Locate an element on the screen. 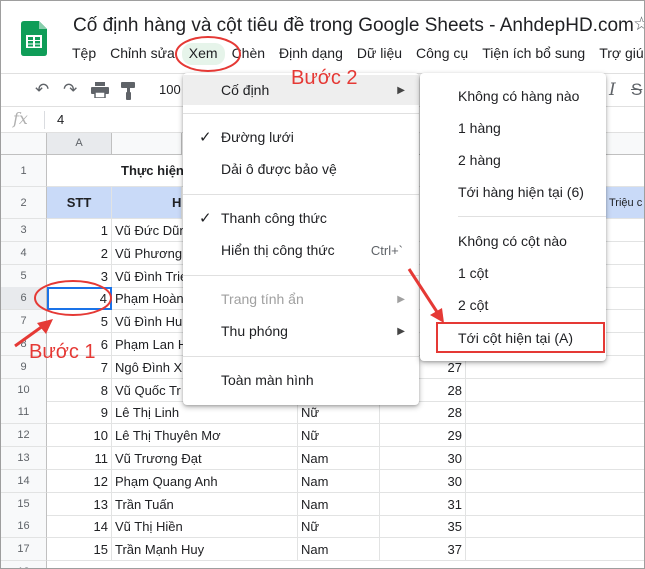 The width and height of the screenshot is (645, 569). row-number: 17 is located at coordinates (24, 549).